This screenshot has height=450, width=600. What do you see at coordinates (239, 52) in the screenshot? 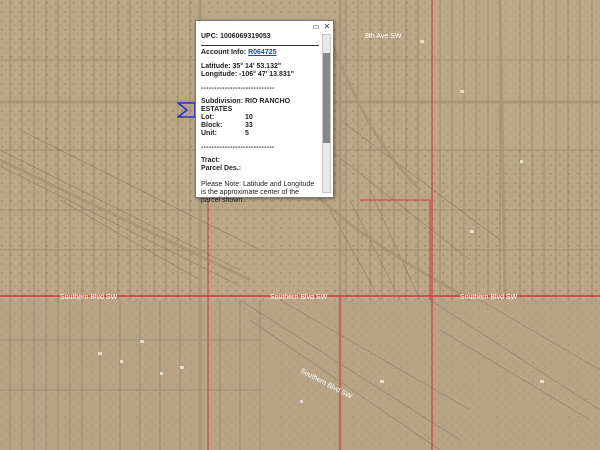
I see `account-row: Account Info: R064725` at bounding box center [239, 52].